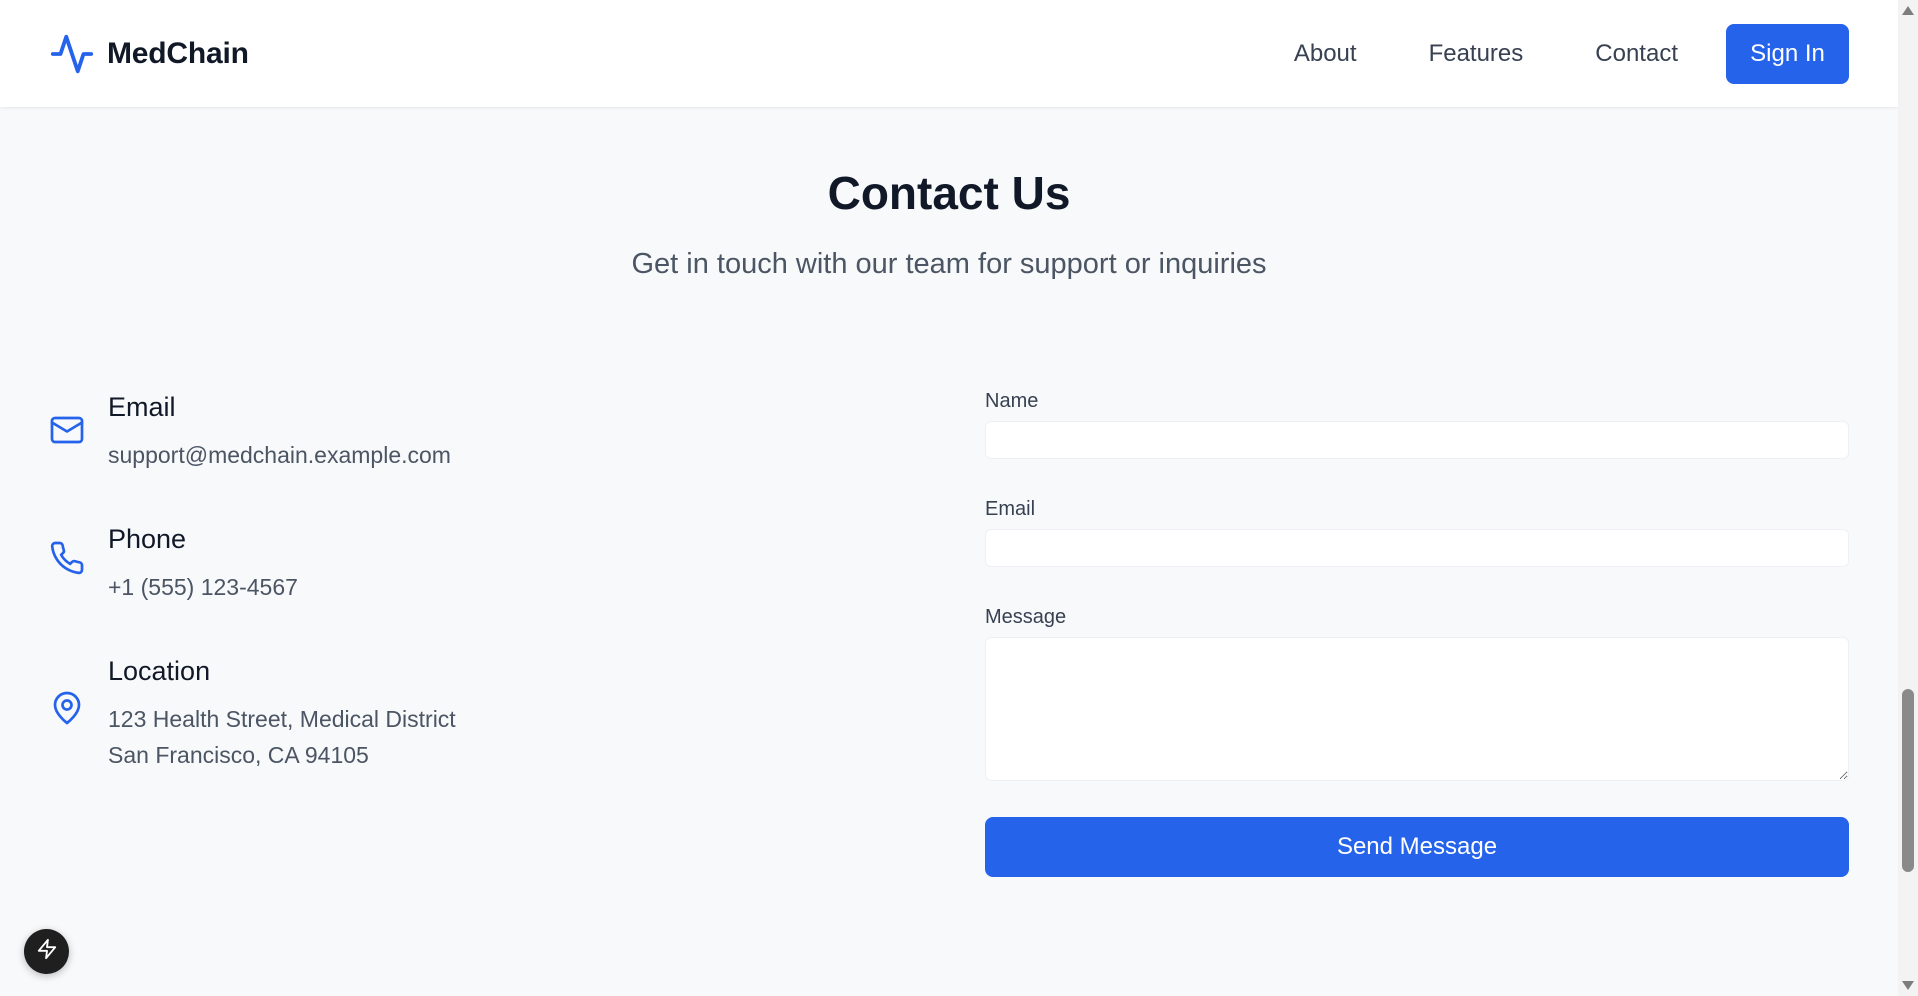  Describe the element at coordinates (1010, 509) in the screenshot. I see `email-label: Email` at that location.